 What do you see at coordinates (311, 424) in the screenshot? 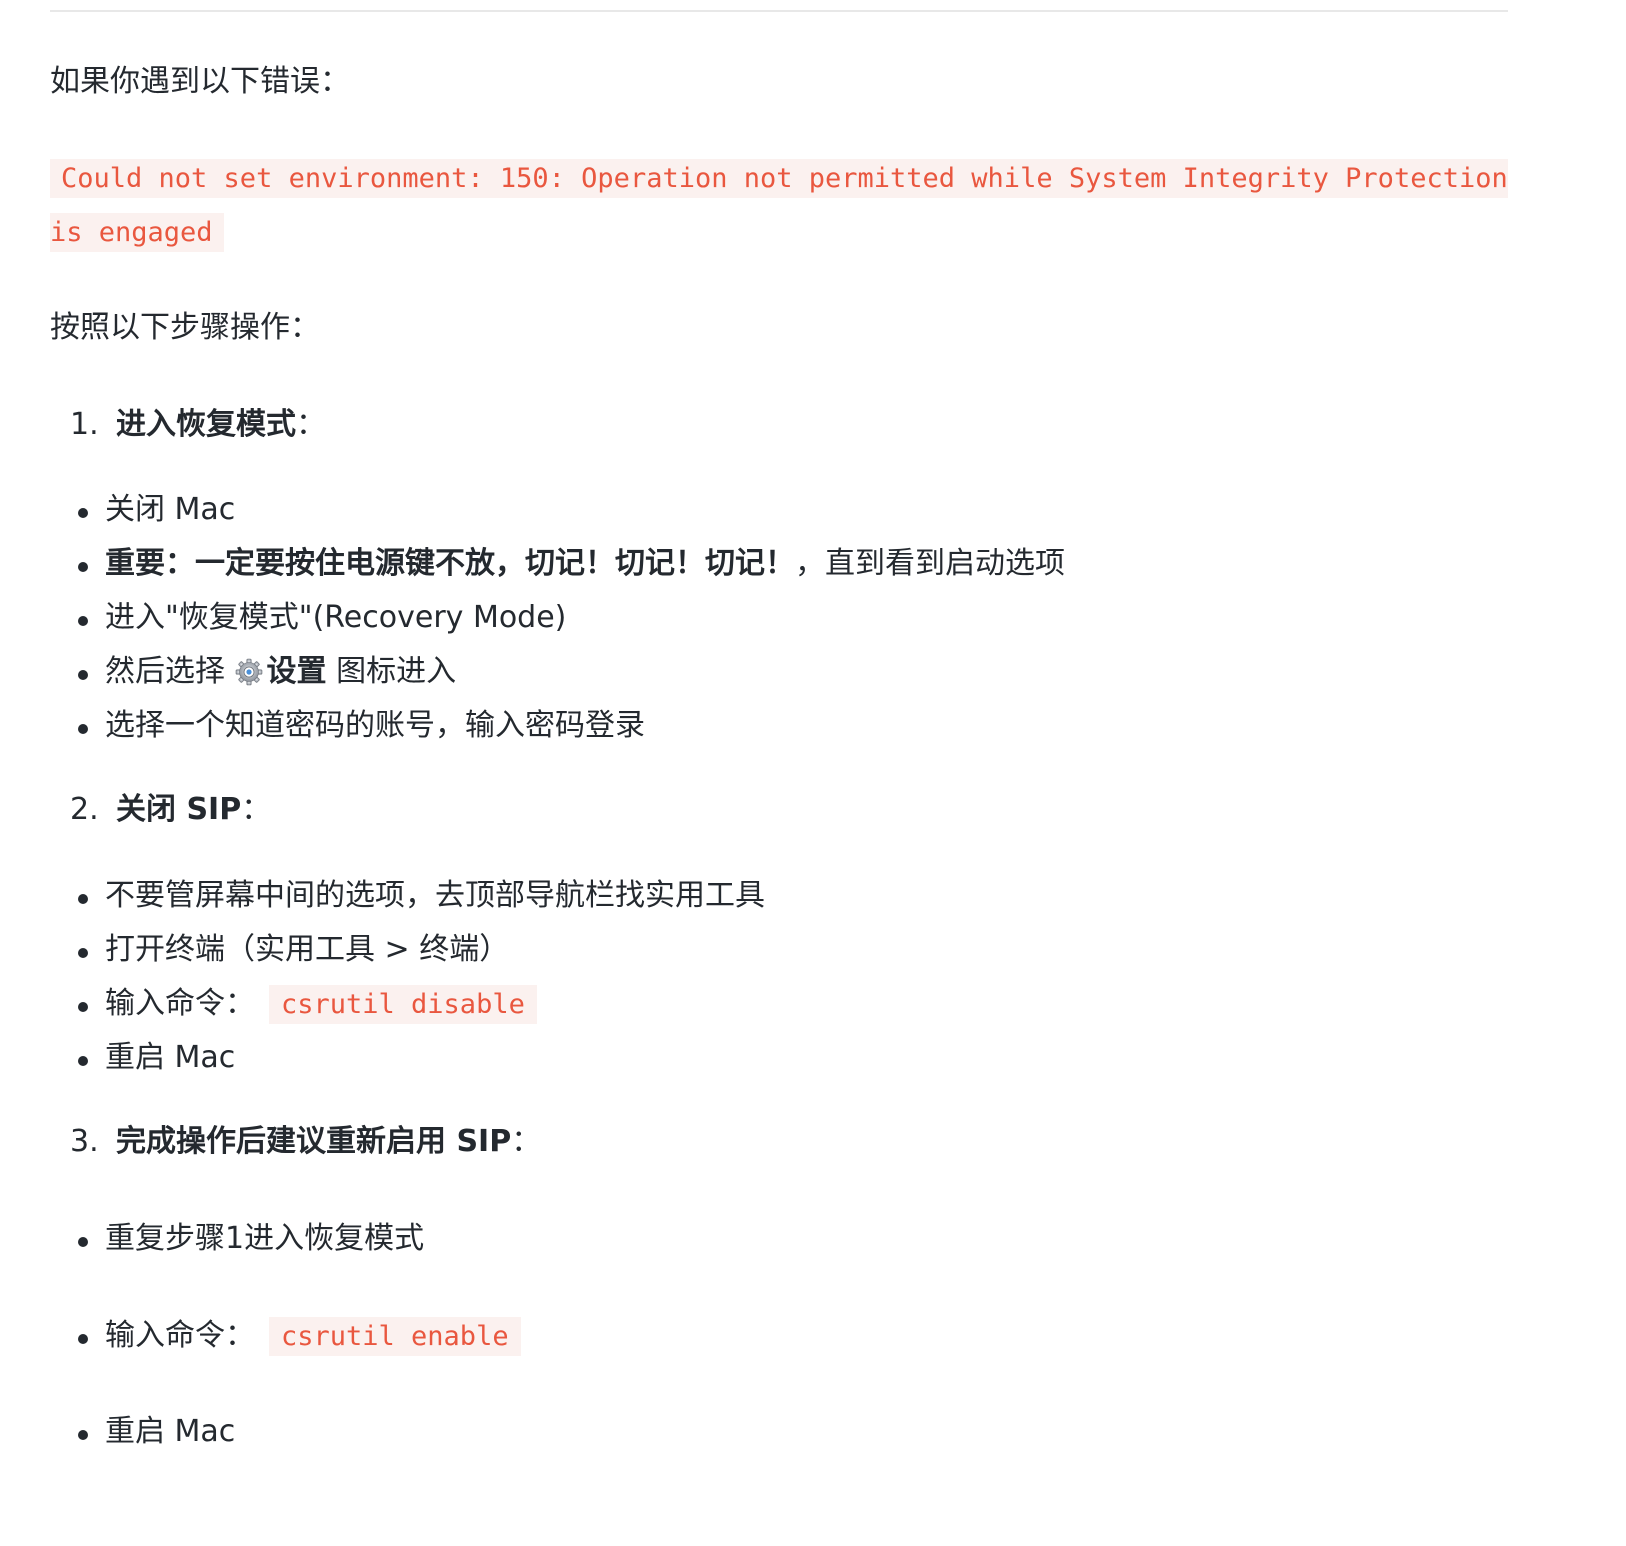
I see `step-1-suffix: ：` at bounding box center [311, 424].